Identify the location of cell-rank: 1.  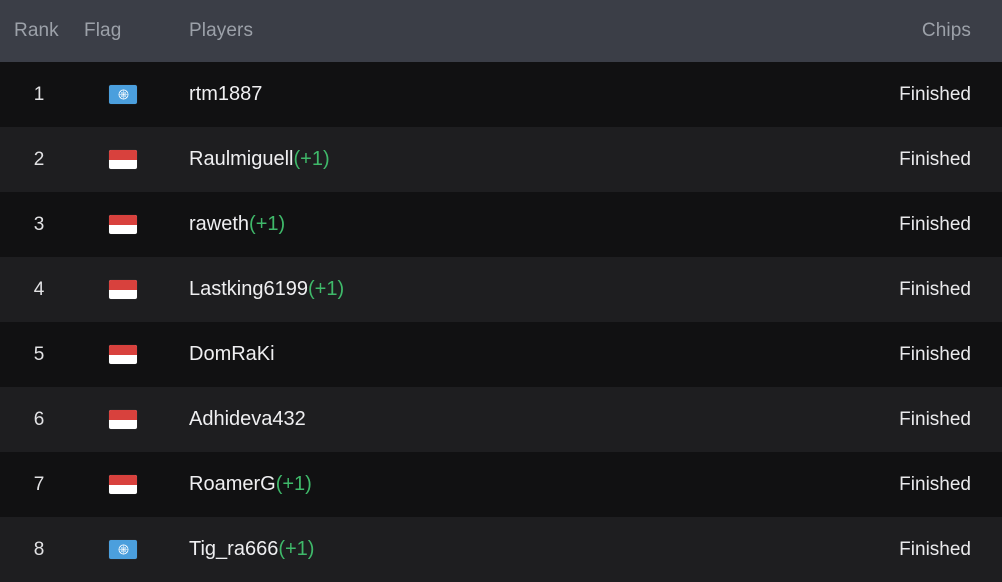
(39, 94).